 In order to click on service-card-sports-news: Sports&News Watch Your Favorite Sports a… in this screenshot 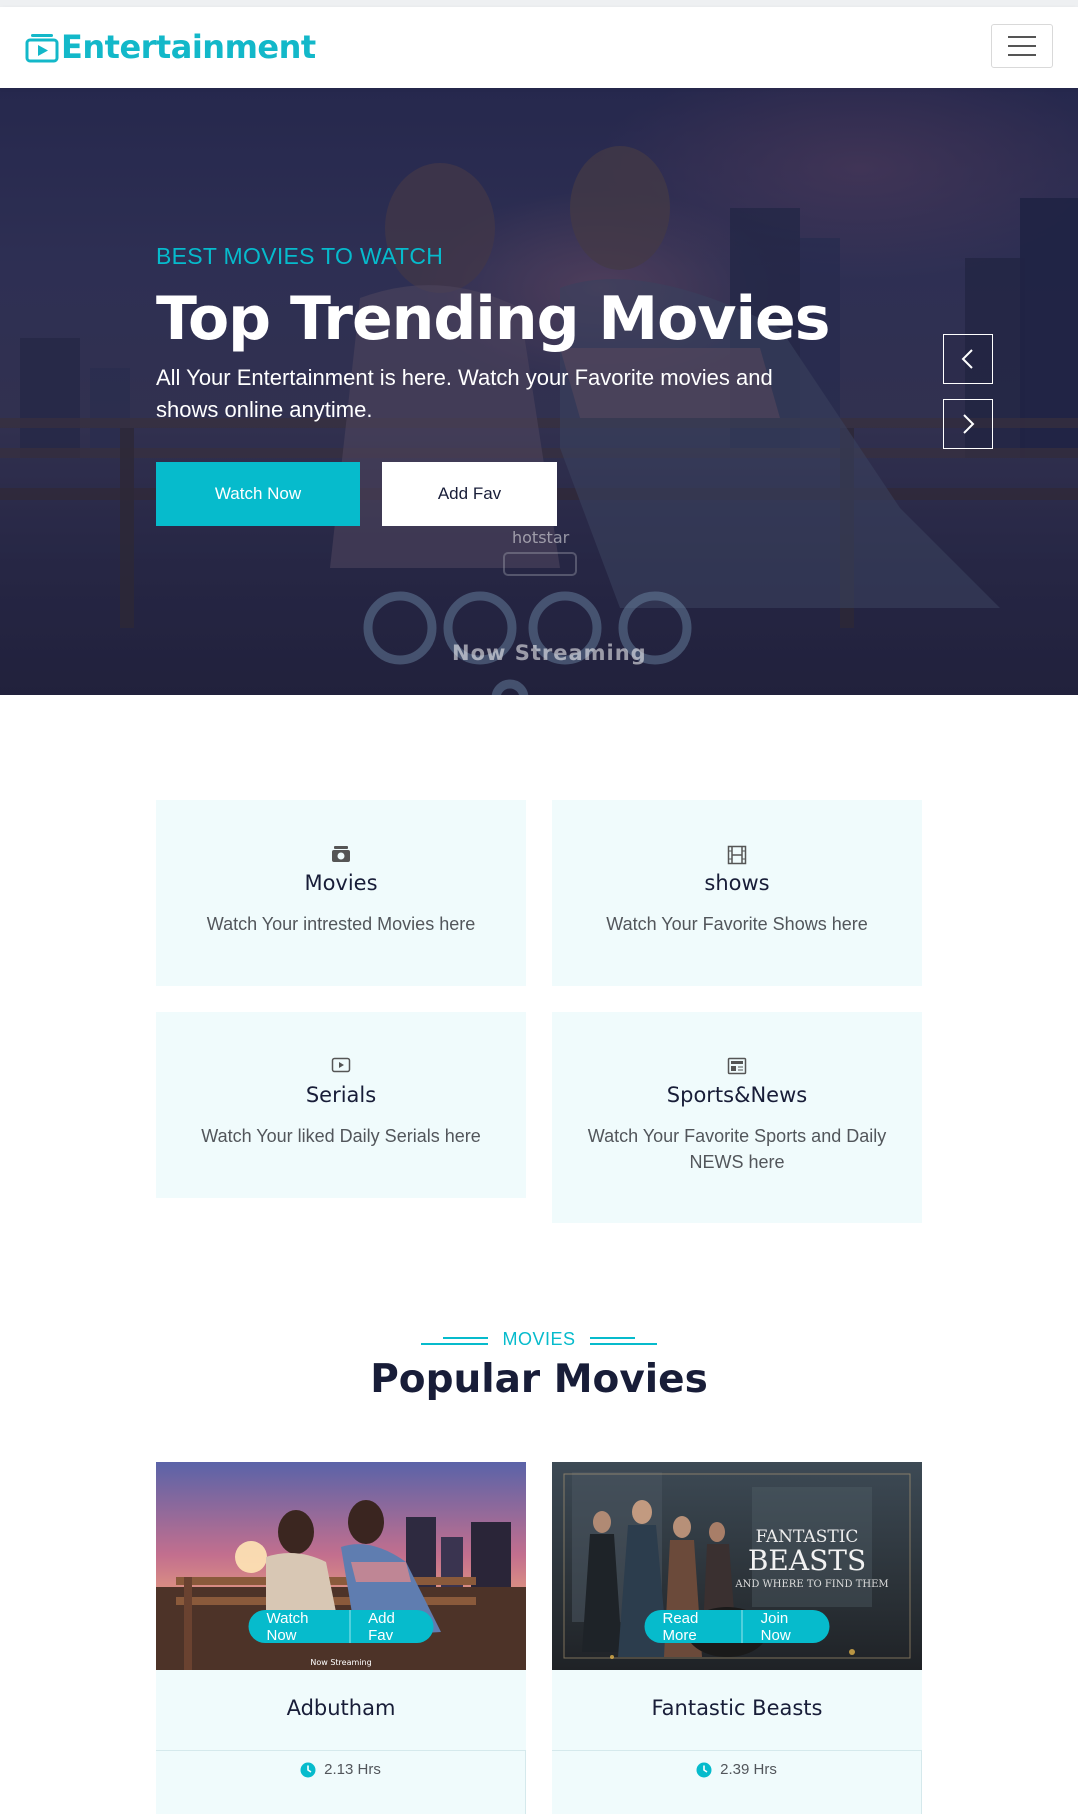, I will do `click(737, 1117)`.